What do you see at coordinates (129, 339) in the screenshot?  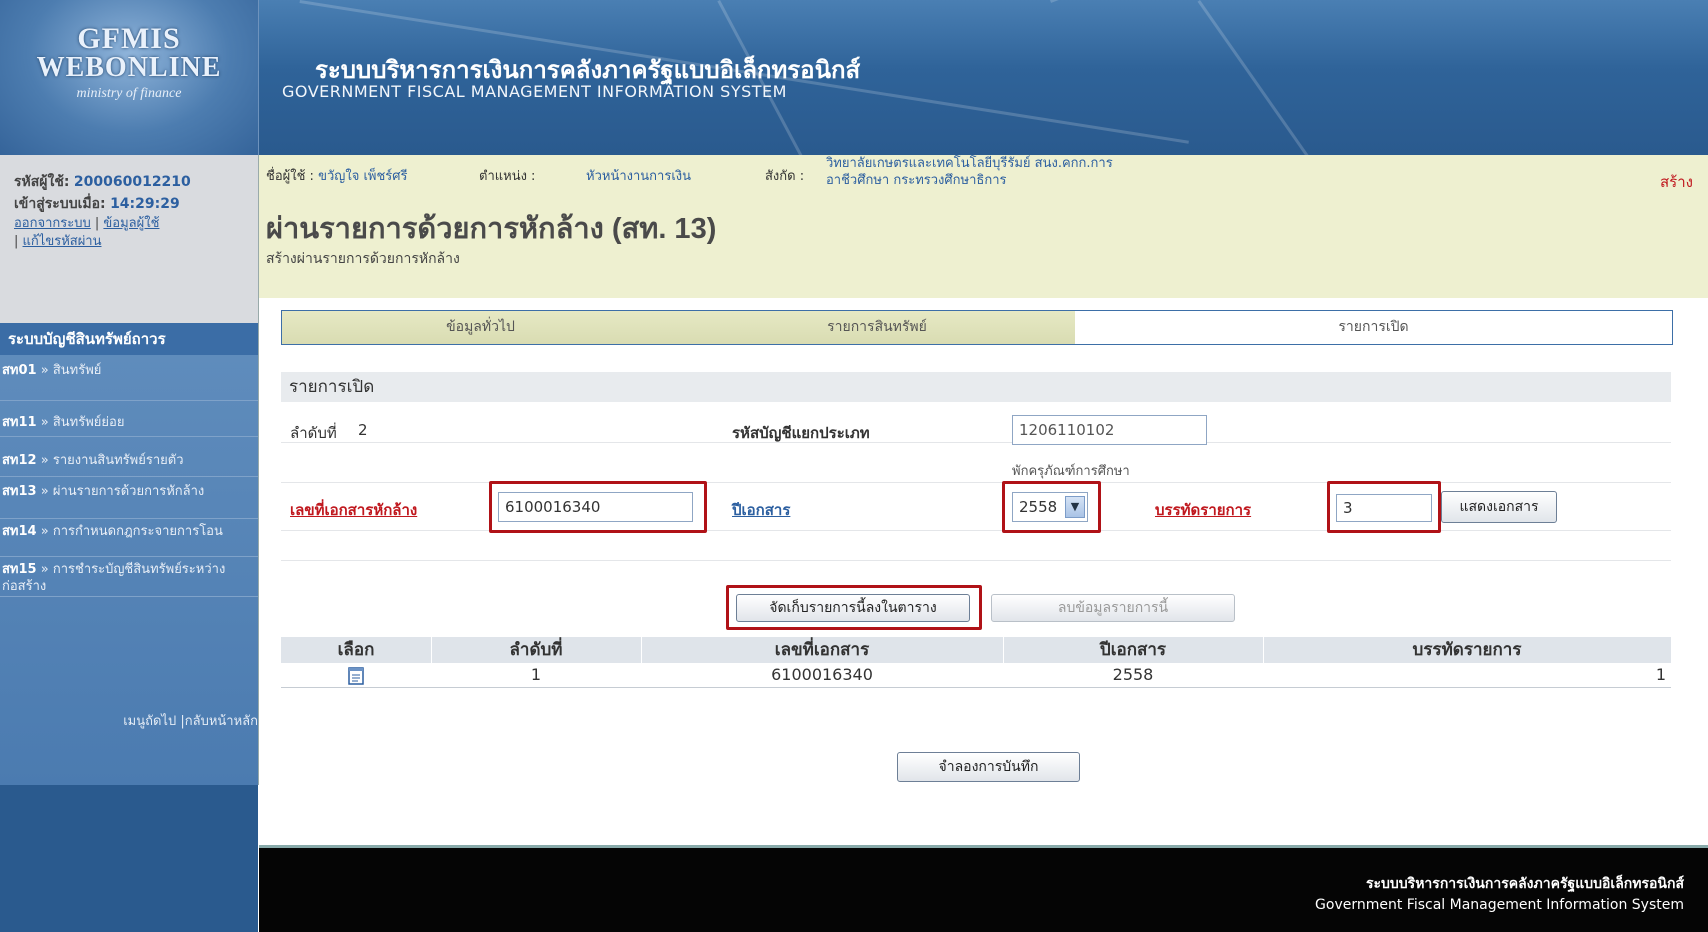 I see `menu-title: ระบบบัญชีสินทรัพย์ถาวร` at bounding box center [129, 339].